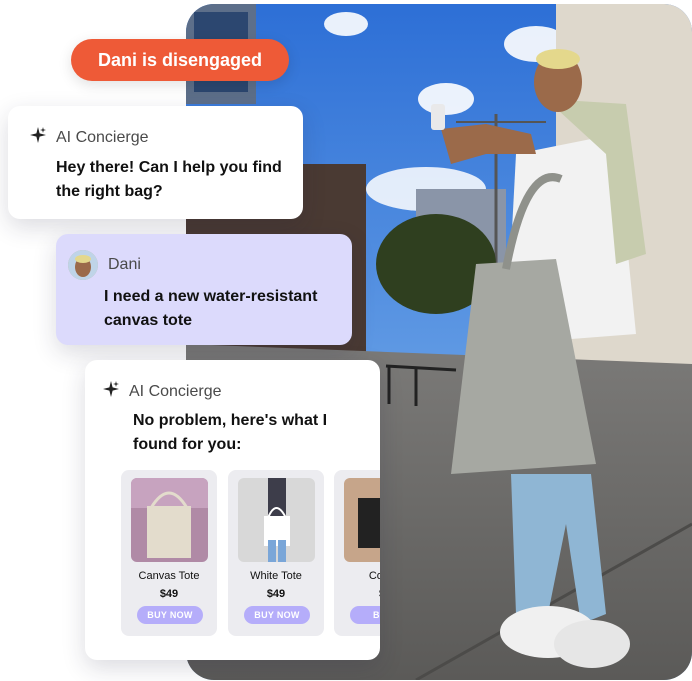 This screenshot has width=692, height=681. I want to click on message-text: I need a new water-resistant canvas tote, so click(211, 308).